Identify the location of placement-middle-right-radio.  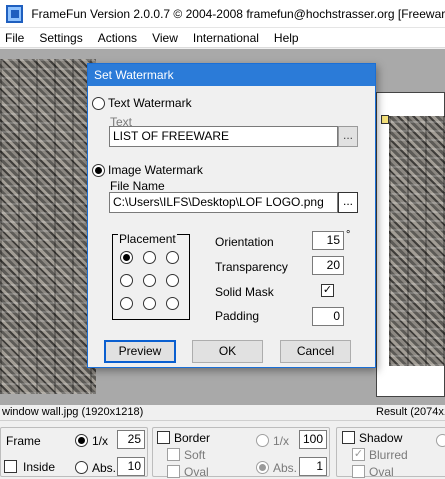
(172, 280).